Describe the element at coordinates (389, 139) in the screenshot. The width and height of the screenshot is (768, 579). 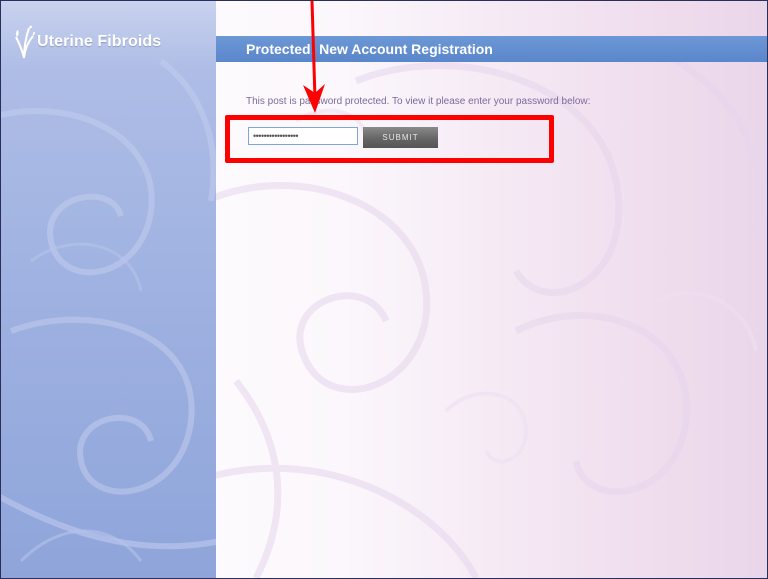
I see `highlight-annotation-box` at that location.